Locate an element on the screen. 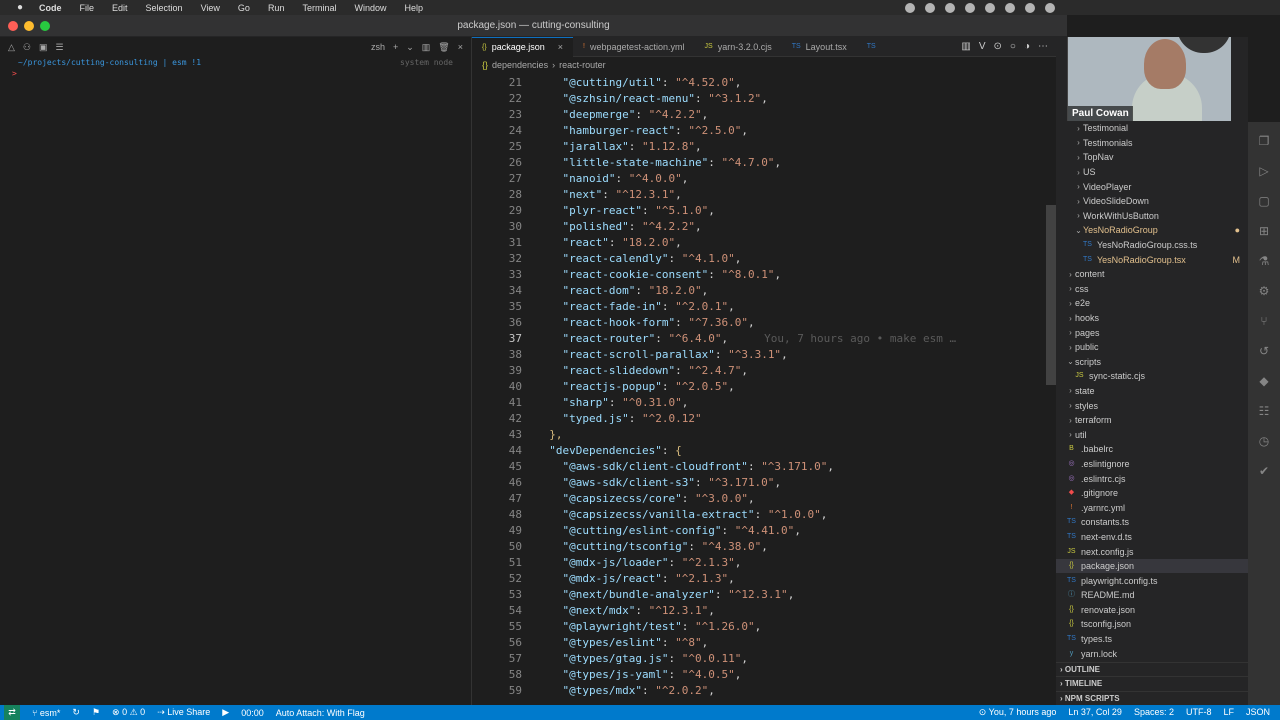  tree-file: TS constants.ts is located at coordinates (1152, 522).